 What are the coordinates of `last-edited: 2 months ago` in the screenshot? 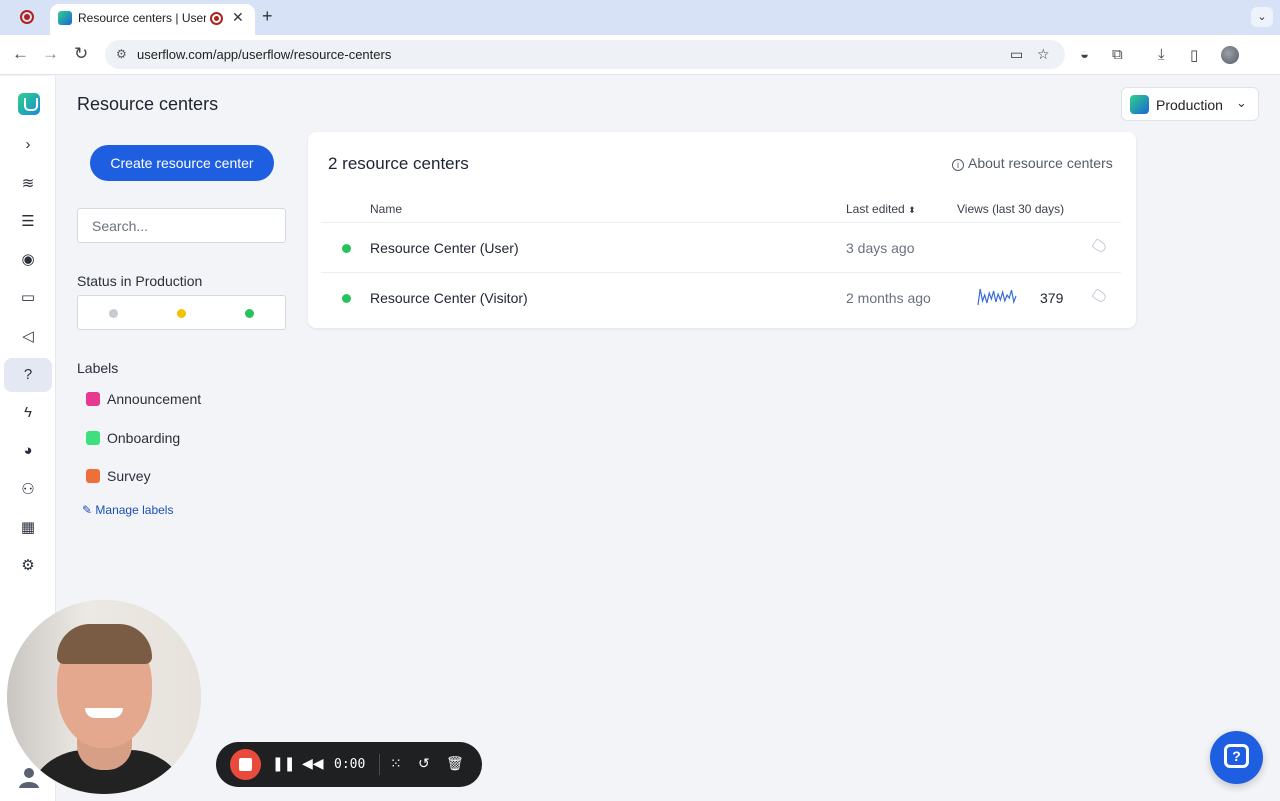 It's located at (888, 298).